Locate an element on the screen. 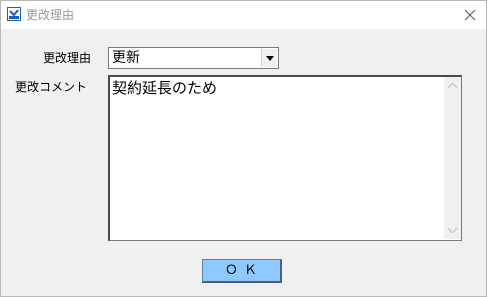  select-dropdown-button is located at coordinates (269, 58).